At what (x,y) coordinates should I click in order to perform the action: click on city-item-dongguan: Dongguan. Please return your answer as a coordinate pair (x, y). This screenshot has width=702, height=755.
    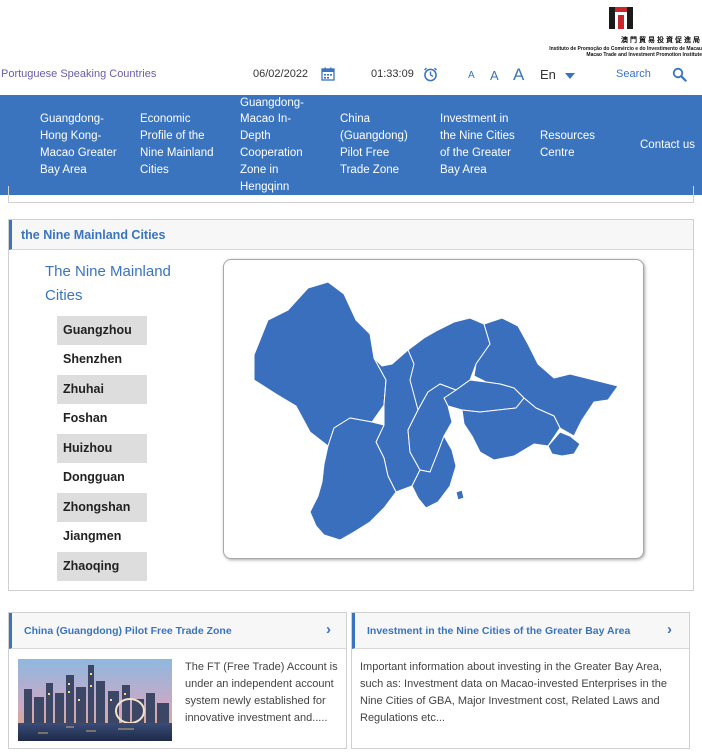
    Looking at the image, I should click on (102, 477).